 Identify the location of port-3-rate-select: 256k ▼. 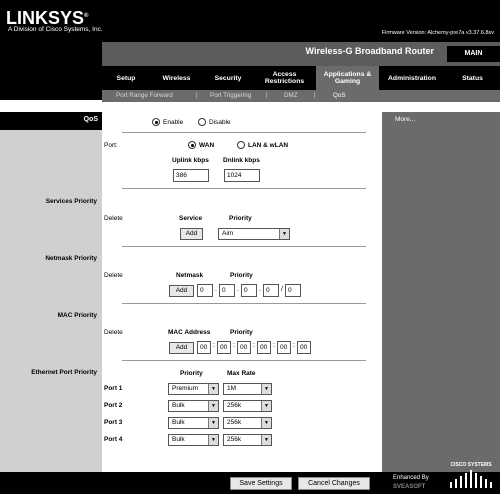
(247, 423).